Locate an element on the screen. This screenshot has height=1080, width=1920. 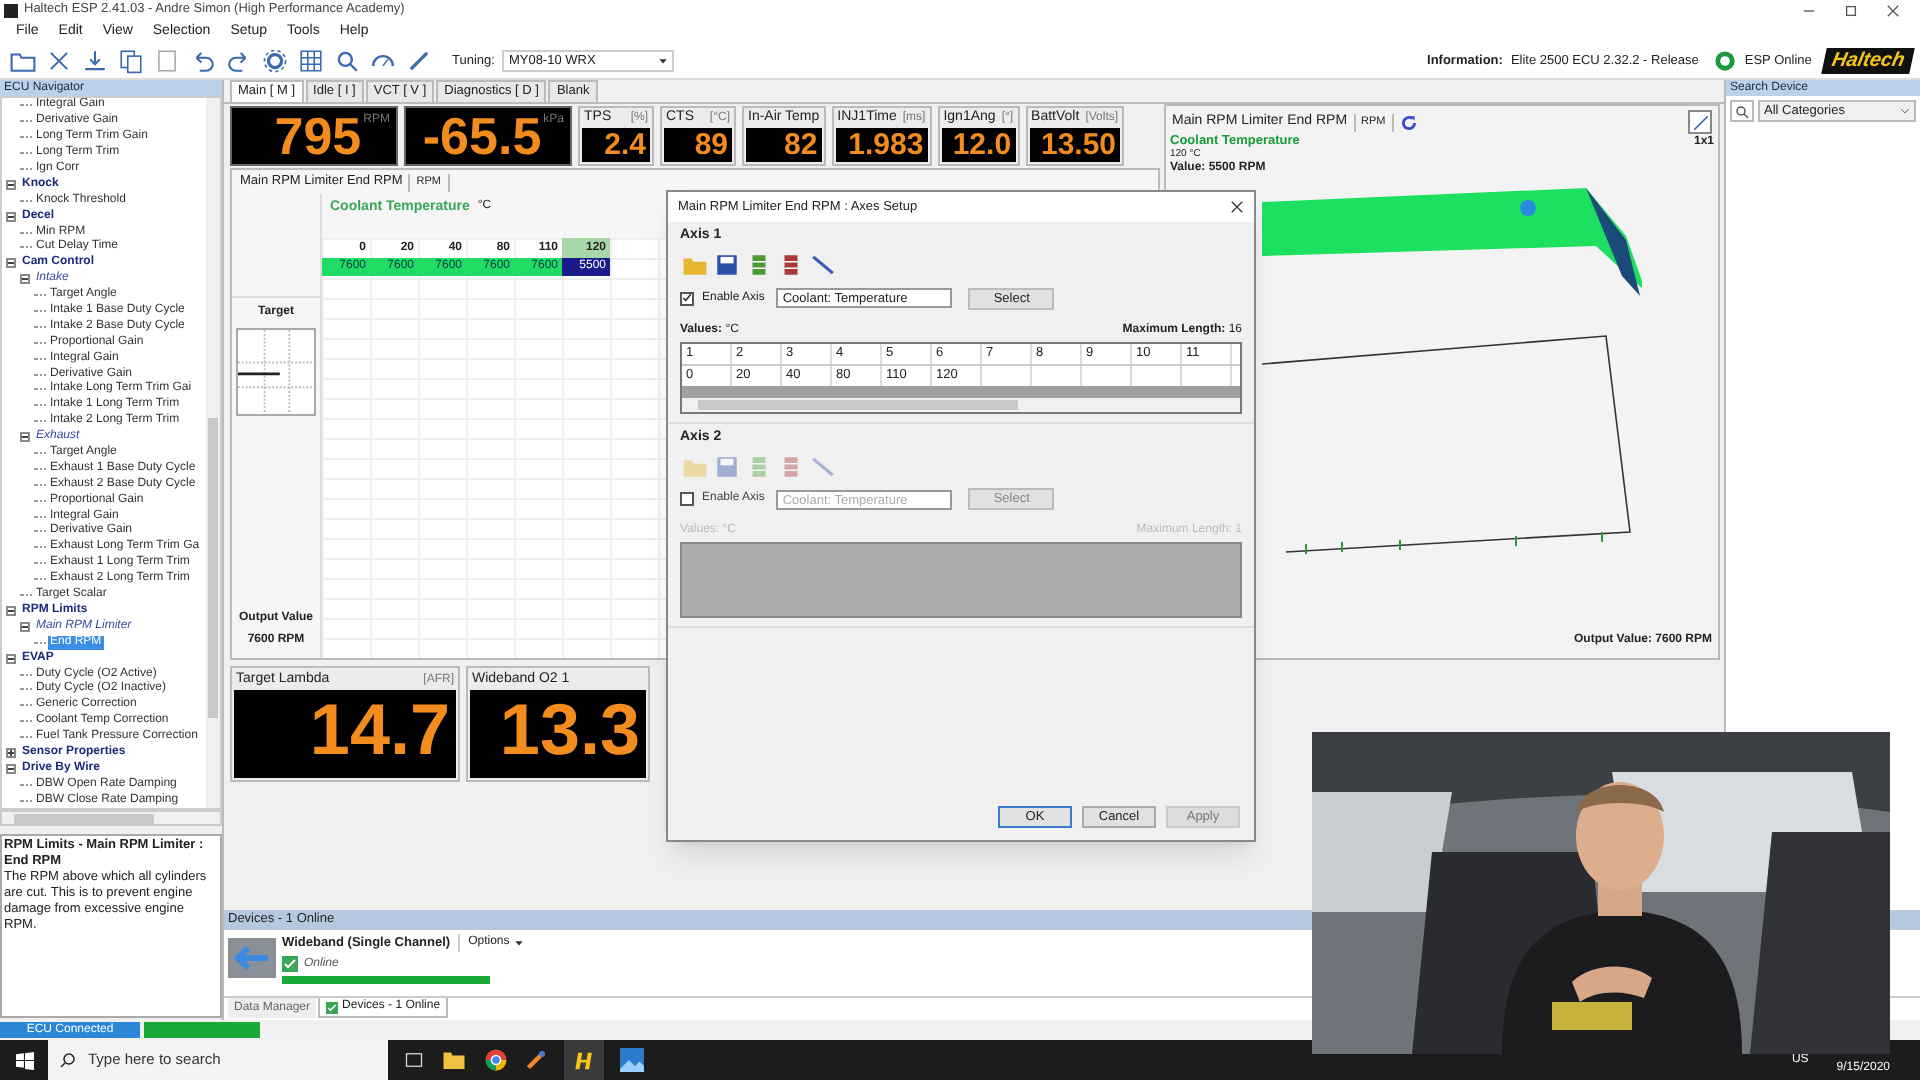
copy-icon is located at coordinates (130, 61).